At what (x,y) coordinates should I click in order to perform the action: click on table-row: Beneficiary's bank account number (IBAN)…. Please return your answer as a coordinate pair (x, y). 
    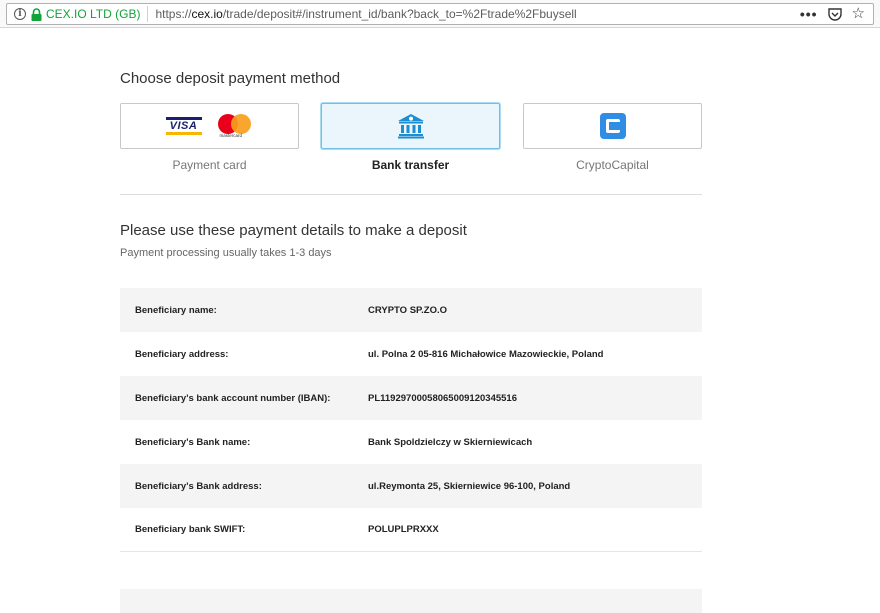
    Looking at the image, I should click on (411, 398).